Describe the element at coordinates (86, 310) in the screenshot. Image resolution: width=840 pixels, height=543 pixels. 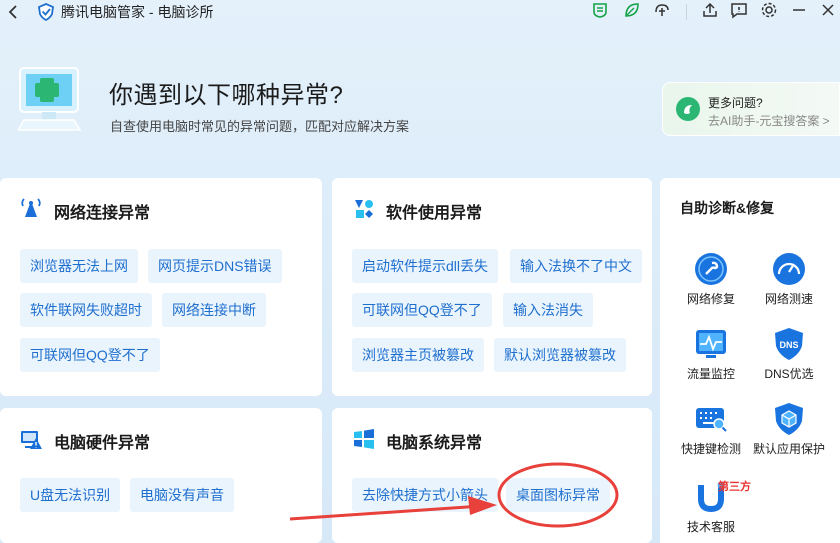
I see `issue-chip: 软件联网失败超时` at that location.